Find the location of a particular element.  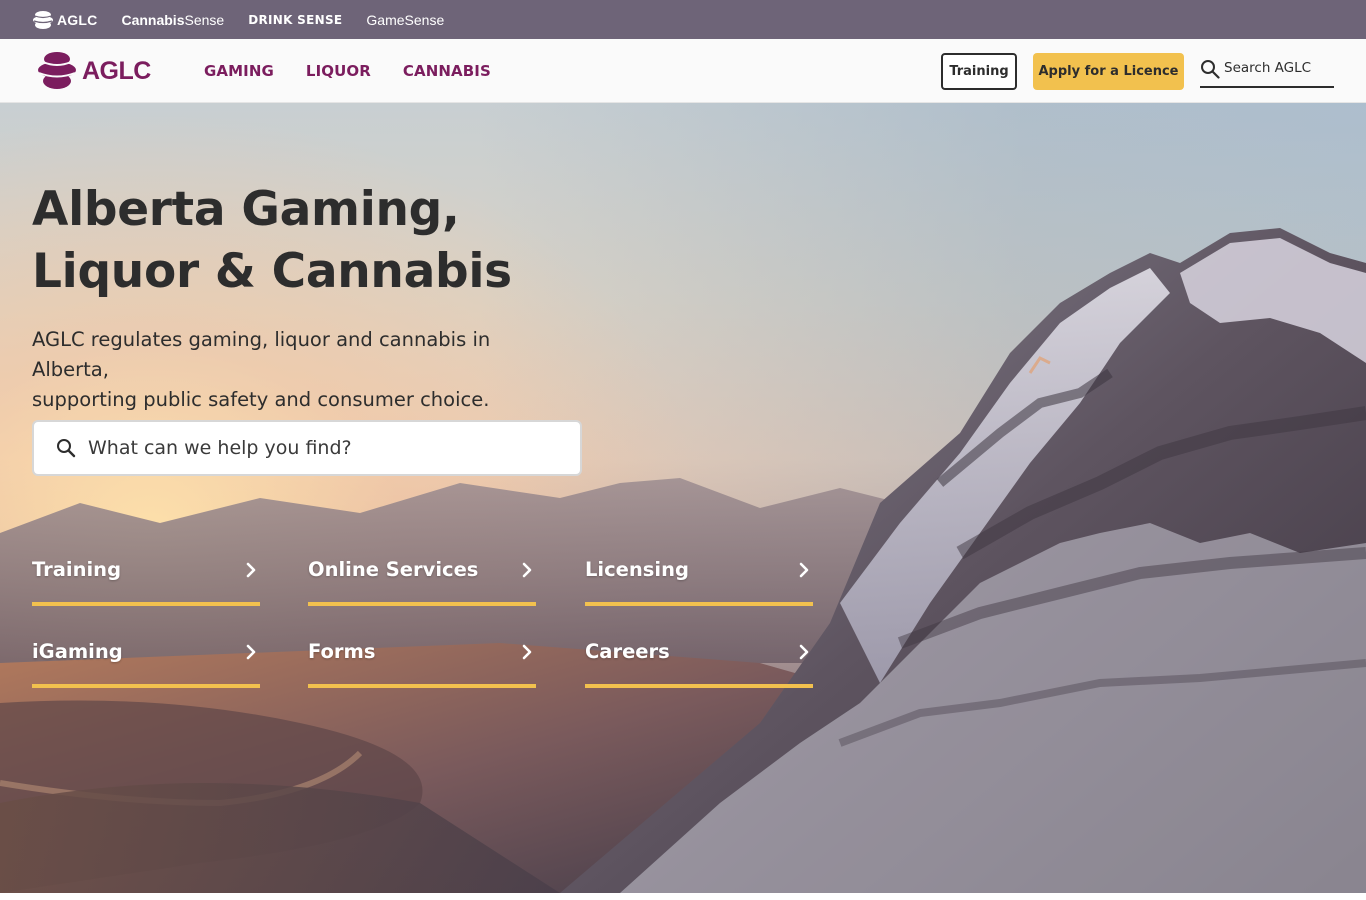

utility-link-label-prefix: Cannabis is located at coordinates (153, 19).